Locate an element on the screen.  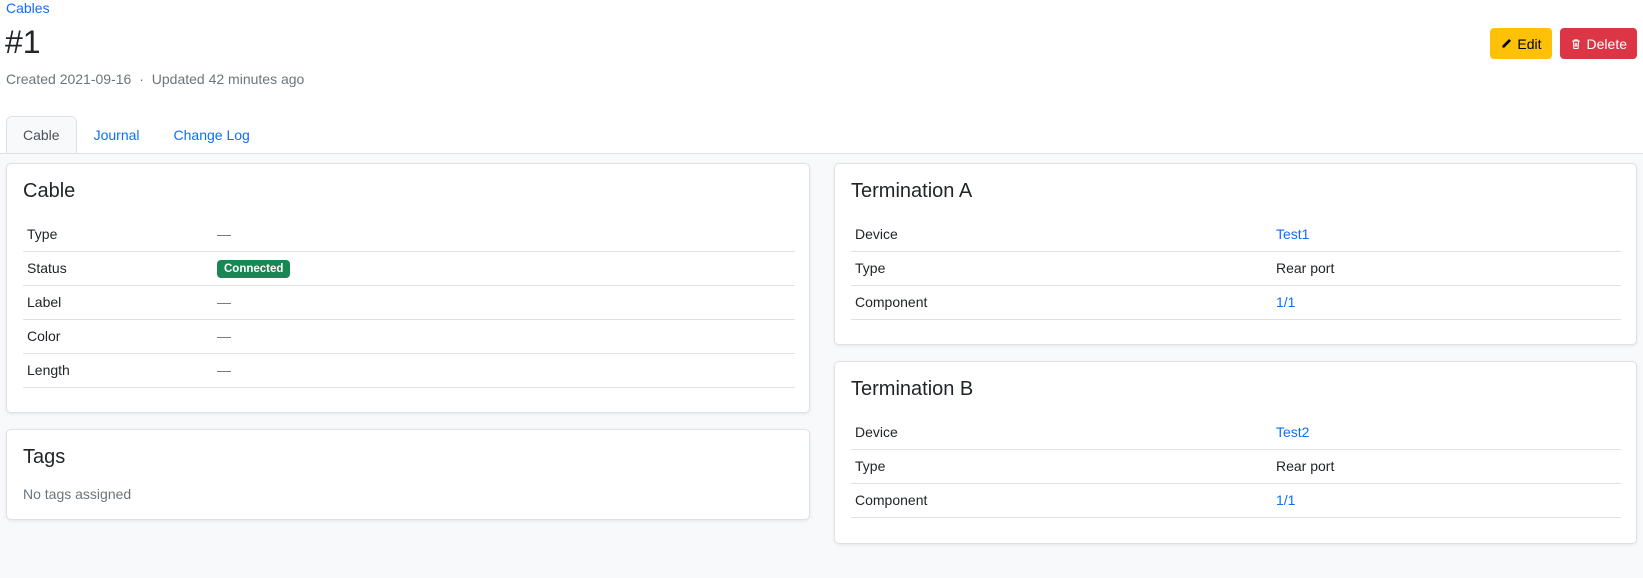
delete-button: Delete is located at coordinates (1598, 43).